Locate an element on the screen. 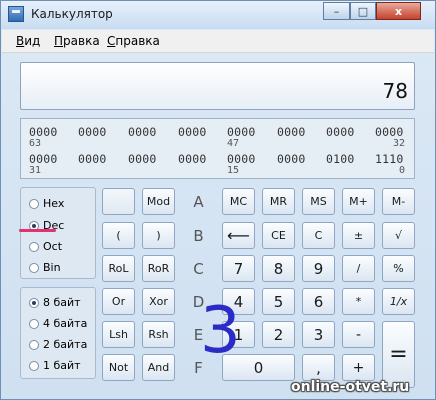 The height and width of the screenshot is (400, 436). menu-help: Справка is located at coordinates (133, 41).